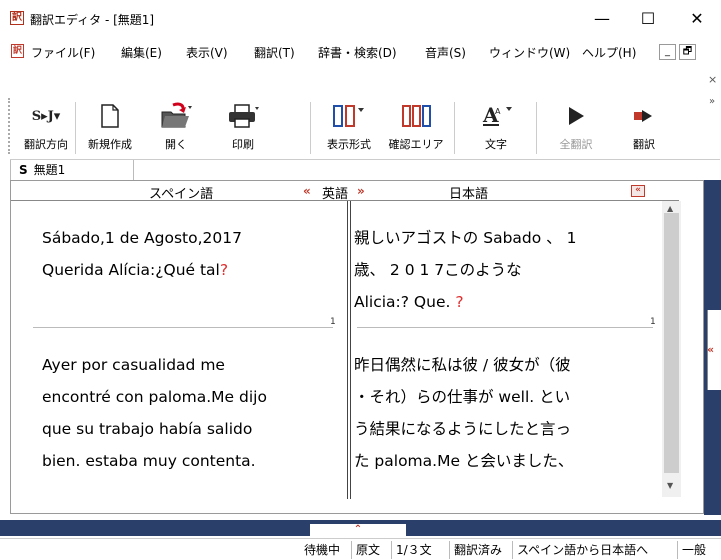 The width and height of the screenshot is (721, 560). What do you see at coordinates (667, 52) in the screenshot?
I see `mdi-minimize-button: _` at bounding box center [667, 52].